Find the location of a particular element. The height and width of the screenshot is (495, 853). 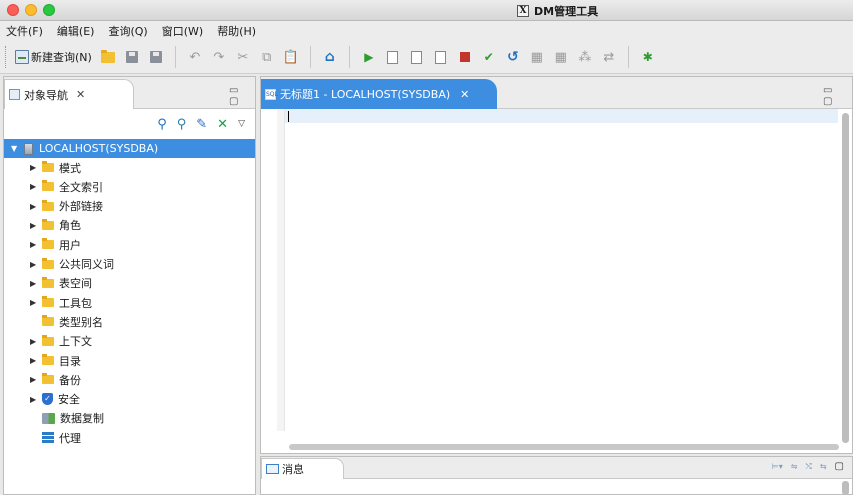

save-button is located at coordinates (132, 57).